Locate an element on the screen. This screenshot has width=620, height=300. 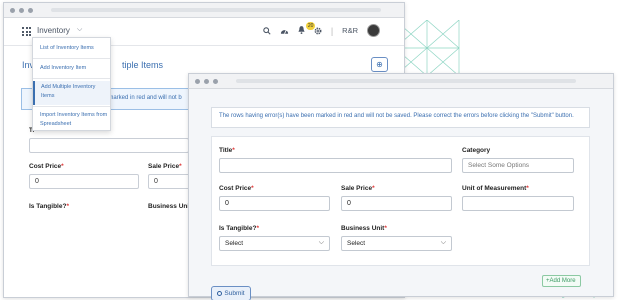
topbar-actions: 20 | R&R is located at coordinates (321, 29).